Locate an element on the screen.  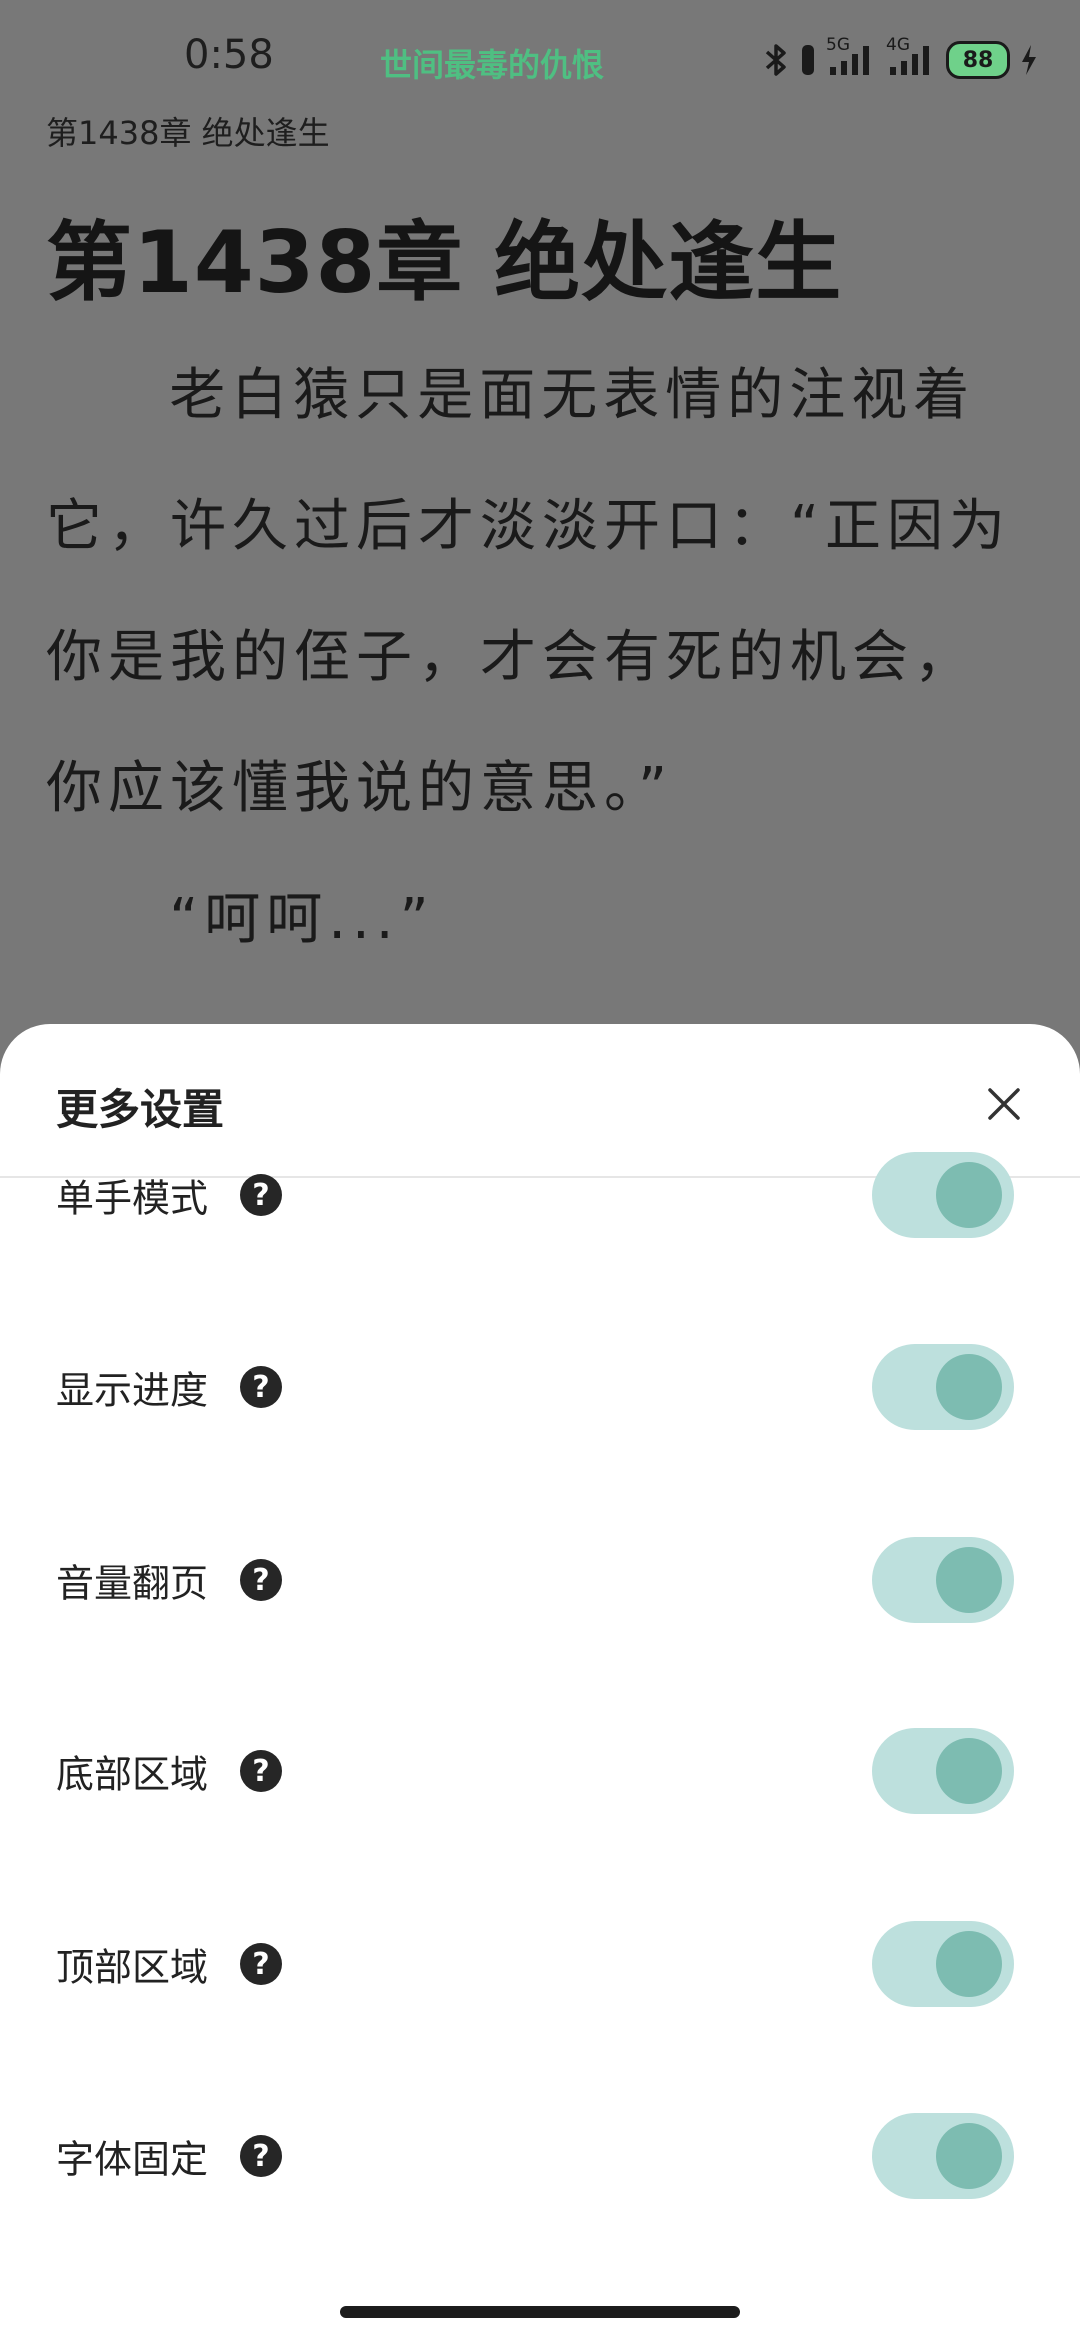
status-icons: 5G 4G 88 is located at coordinates (901, 58).